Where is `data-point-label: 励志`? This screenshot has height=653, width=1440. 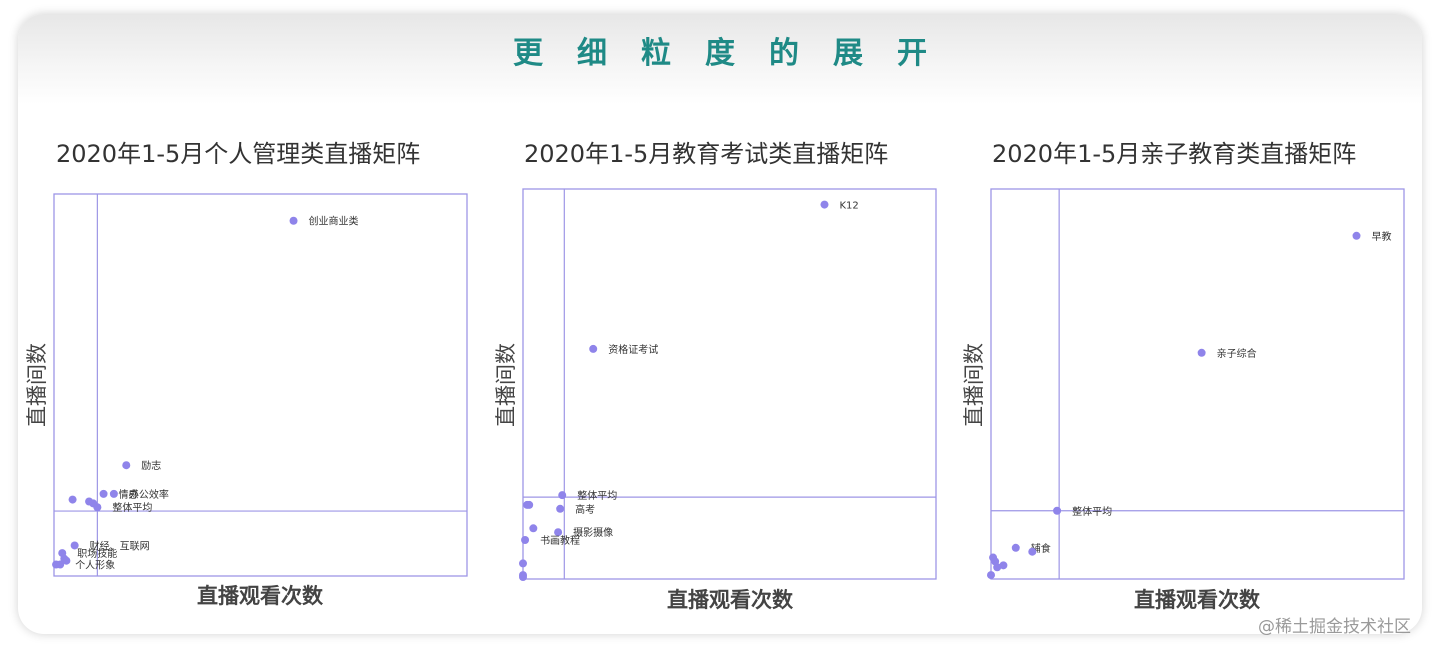 data-point-label: 励志 is located at coordinates (151, 465).